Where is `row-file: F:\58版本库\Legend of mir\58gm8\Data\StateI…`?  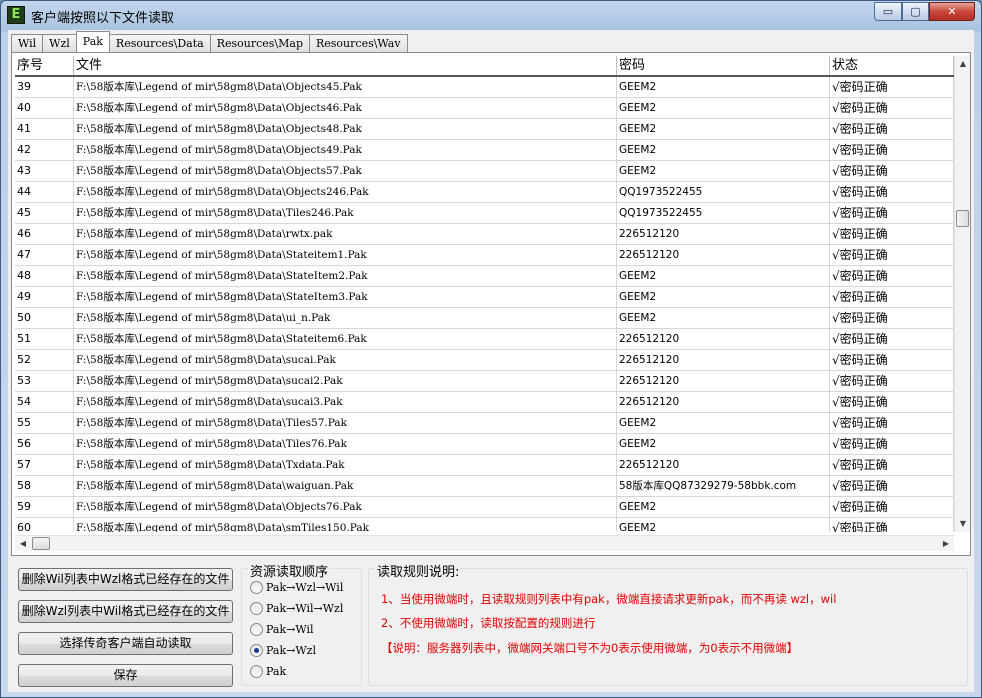 row-file: F:\58版本库\Legend of mir\58gm8\Data\StateI… is located at coordinates (345, 276).